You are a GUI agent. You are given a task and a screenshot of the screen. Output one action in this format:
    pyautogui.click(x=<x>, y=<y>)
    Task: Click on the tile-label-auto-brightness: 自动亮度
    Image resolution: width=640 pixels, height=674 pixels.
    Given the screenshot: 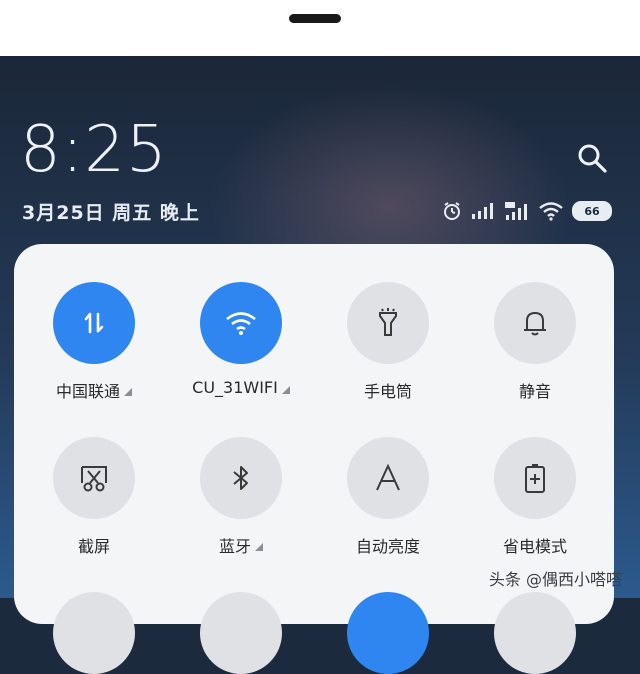 What is the action you would take?
    pyautogui.click(x=387, y=546)
    